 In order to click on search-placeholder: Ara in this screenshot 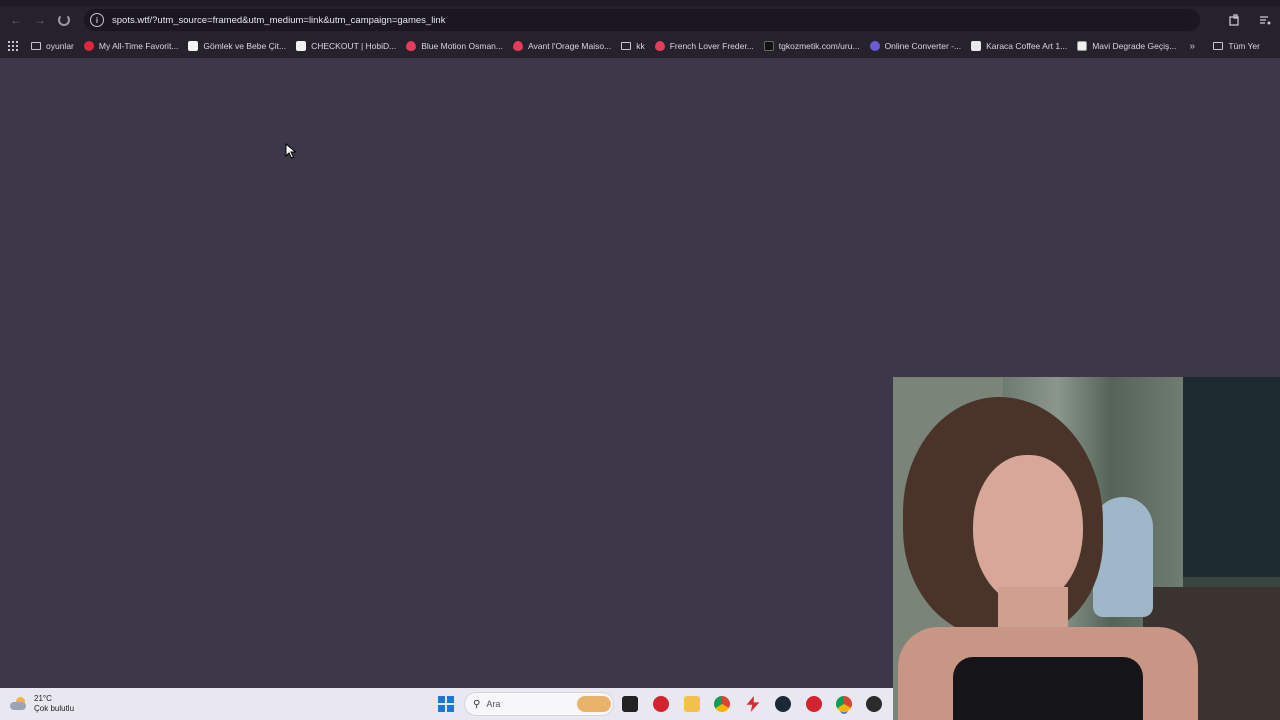, I will do `click(493, 704)`.